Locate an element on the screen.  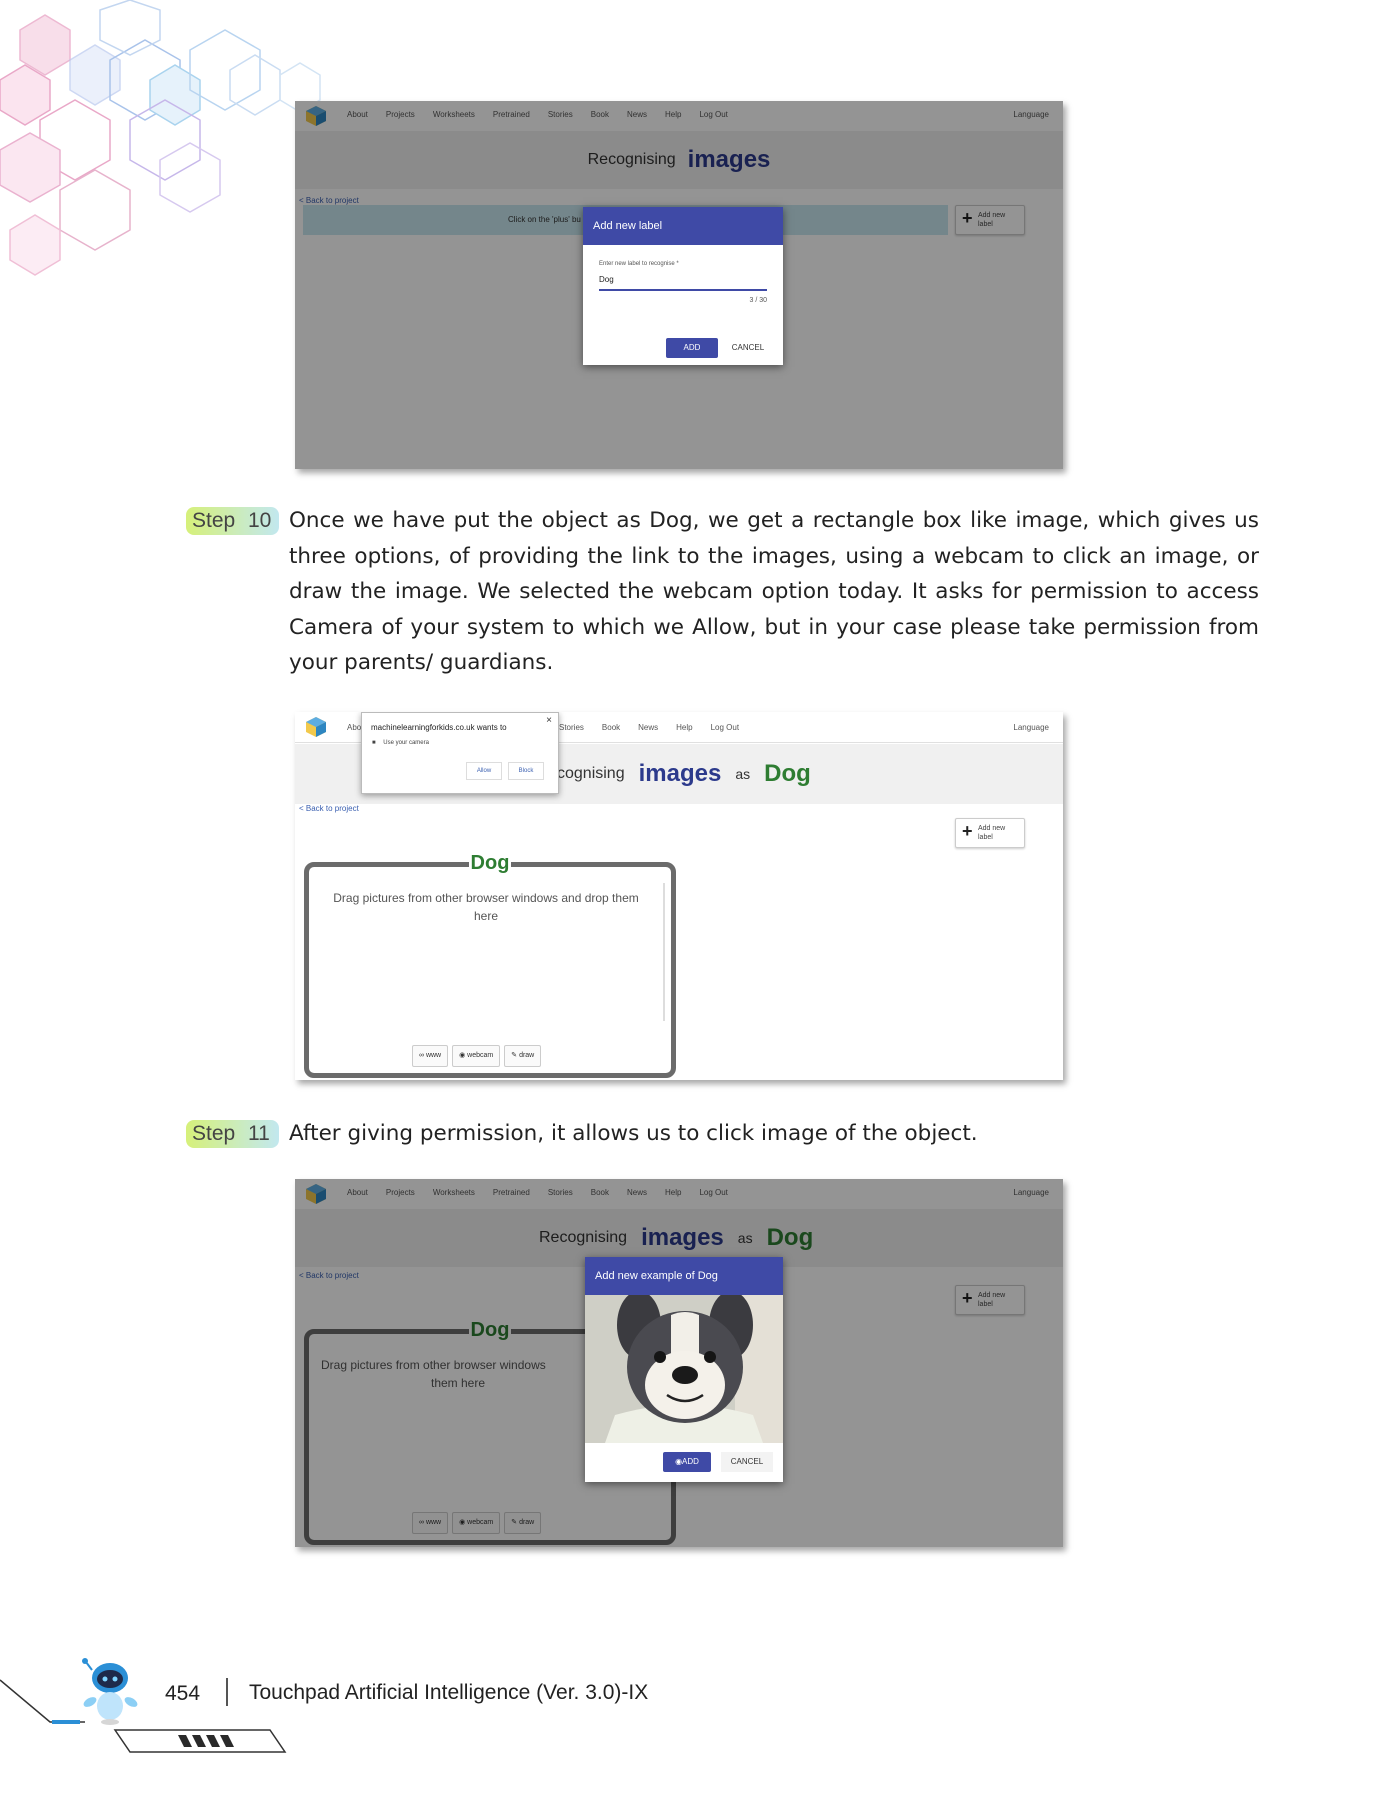
close-icon: × is located at coordinates (549, 720).